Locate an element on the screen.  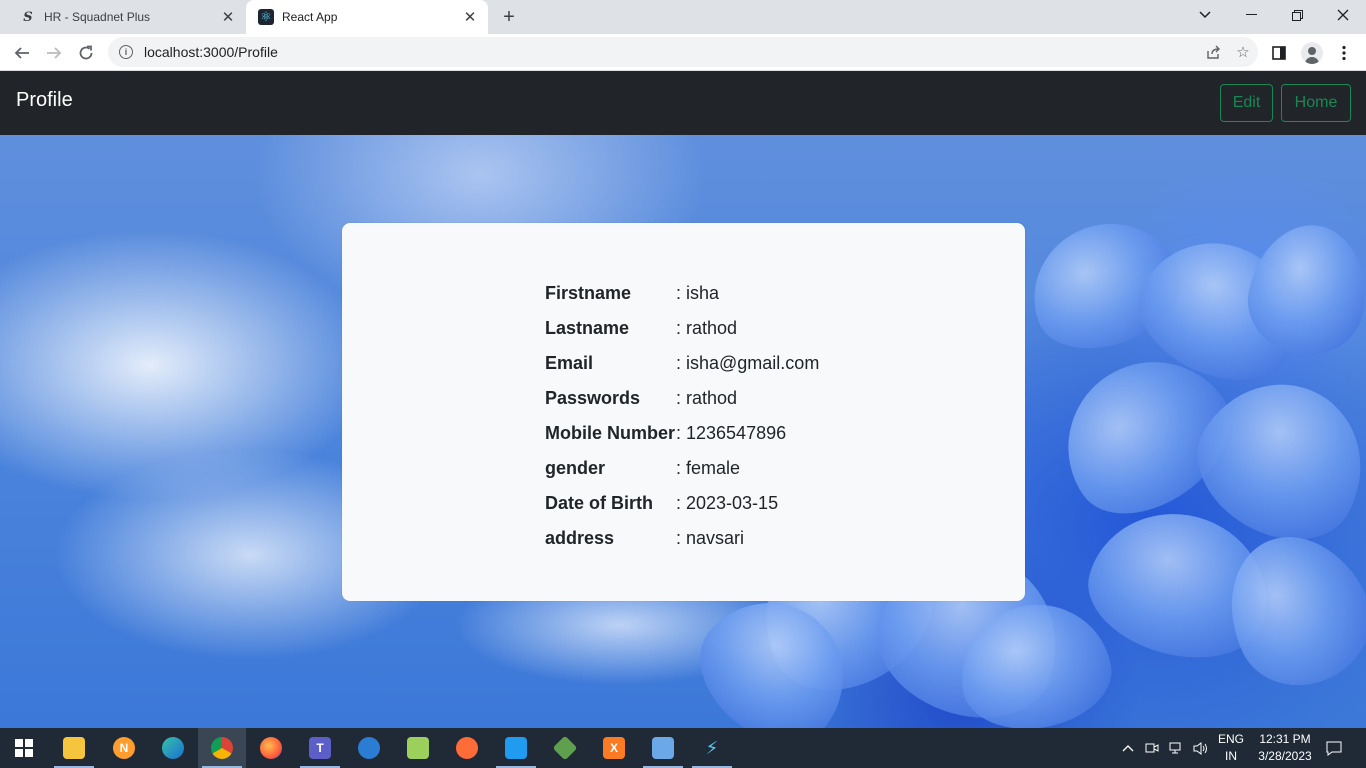
field-value: : female is located at coordinates (708, 468).